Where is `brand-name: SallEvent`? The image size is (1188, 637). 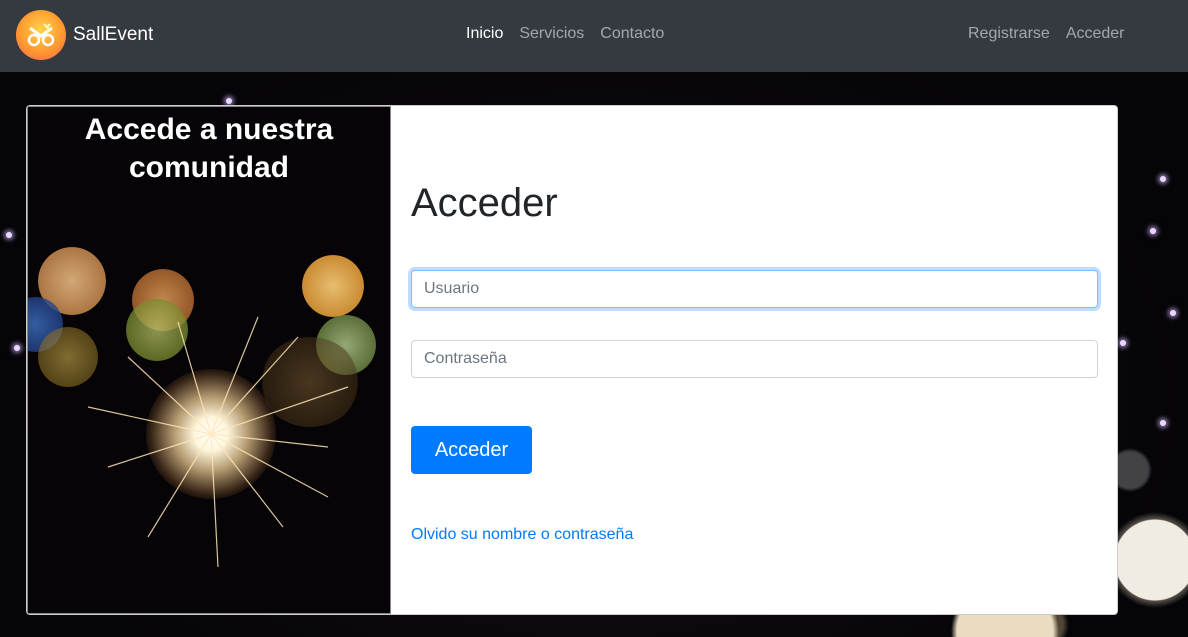
brand-name: SallEvent is located at coordinates (113, 34).